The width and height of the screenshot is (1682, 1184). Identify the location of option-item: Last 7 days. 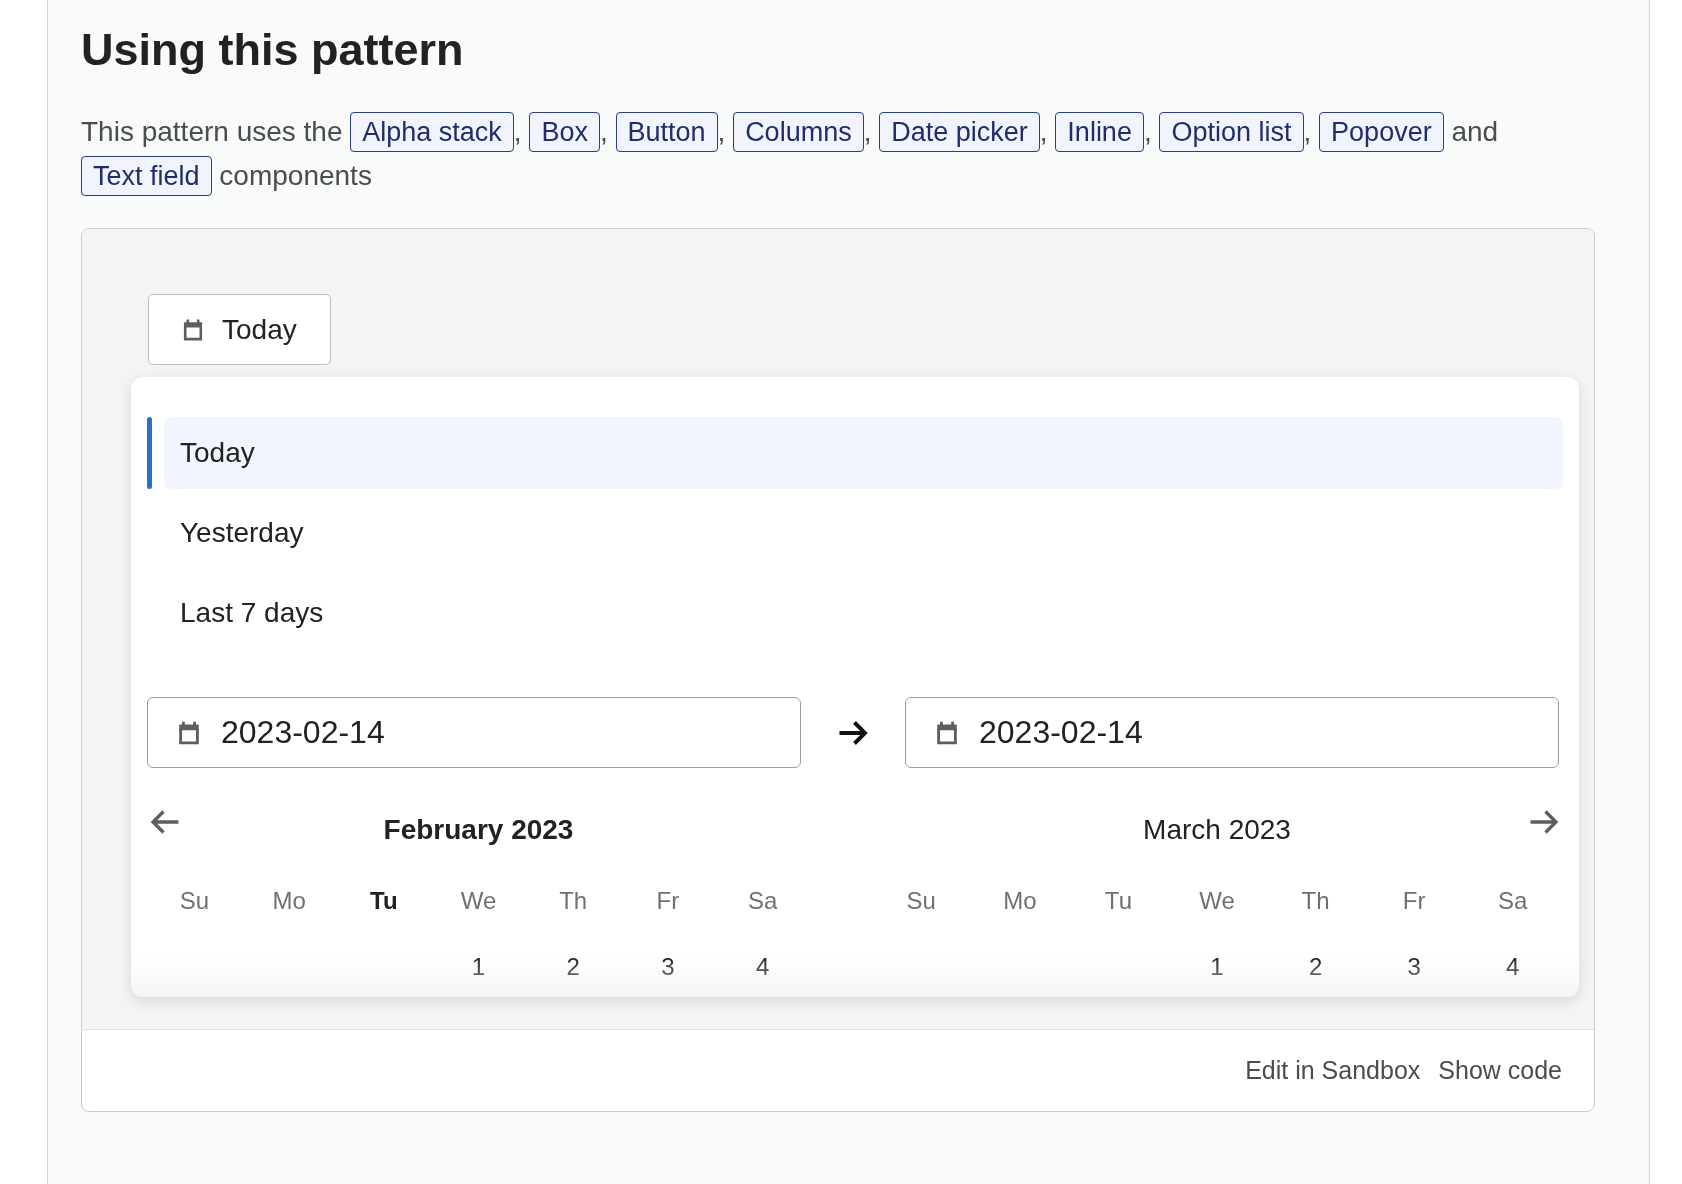
(863, 613).